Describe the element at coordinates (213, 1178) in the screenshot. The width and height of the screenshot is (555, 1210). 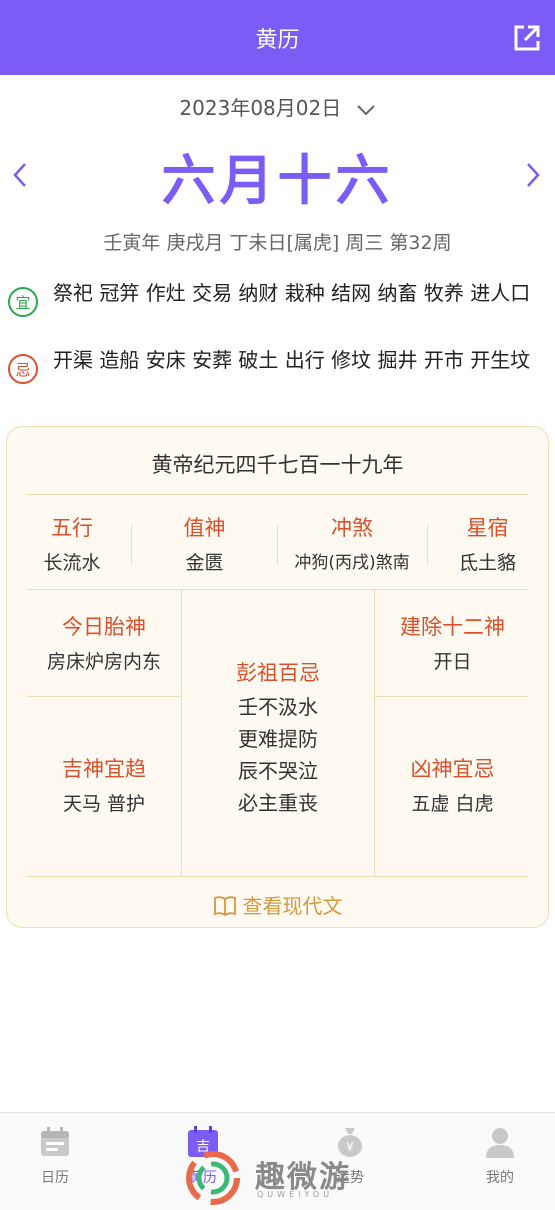
I see `watermark-logo-icon` at that location.